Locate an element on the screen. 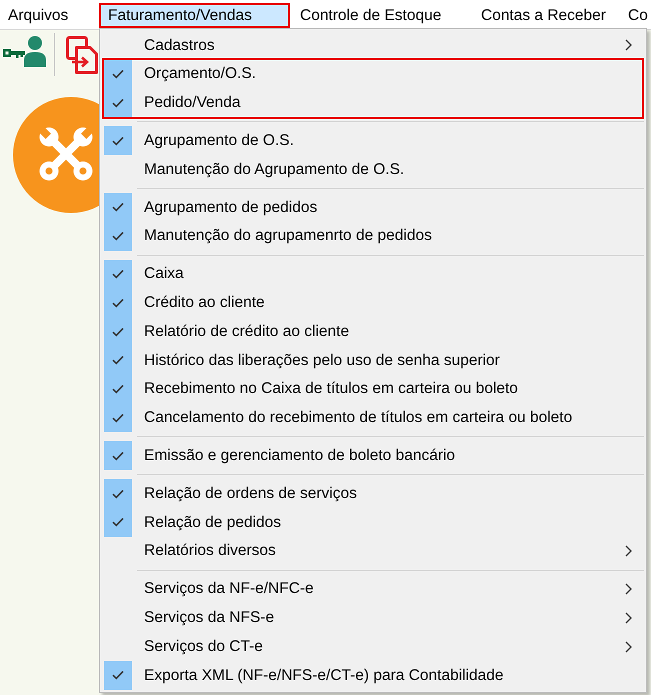 Image resolution: width=651 pixels, height=695 pixels. menu-item: Serviços da NFS-e is located at coordinates (373, 617).